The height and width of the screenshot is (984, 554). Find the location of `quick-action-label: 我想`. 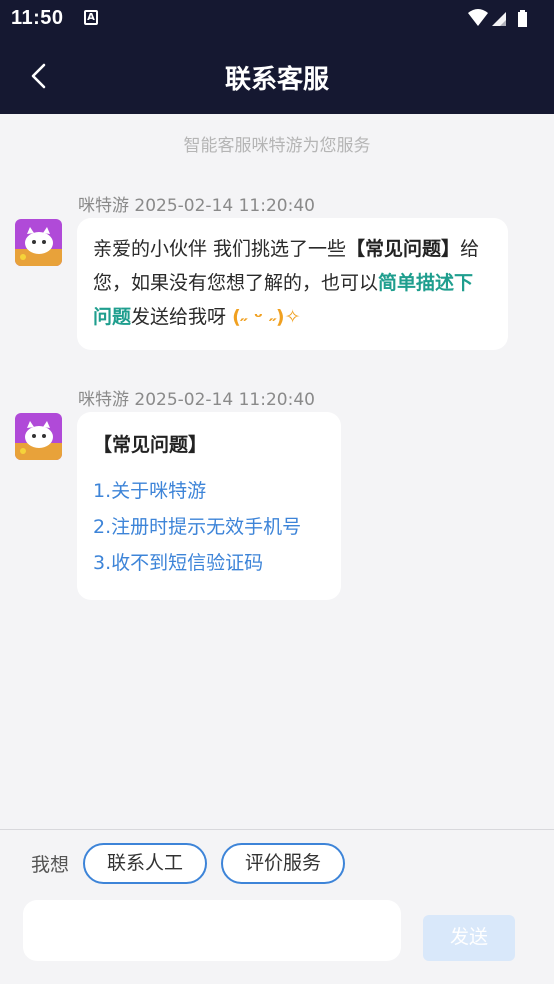

quick-action-label: 我想 is located at coordinates (50, 865).